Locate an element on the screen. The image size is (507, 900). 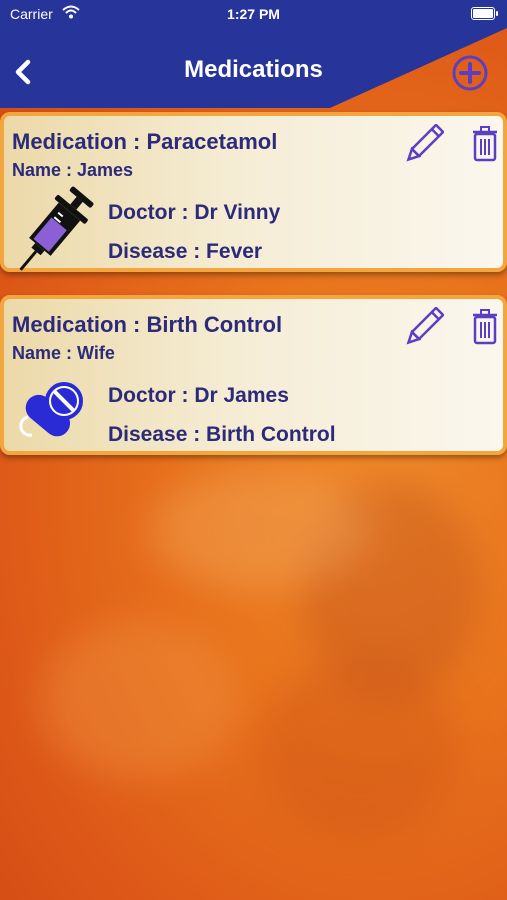
pills-icon is located at coordinates (51, 409).